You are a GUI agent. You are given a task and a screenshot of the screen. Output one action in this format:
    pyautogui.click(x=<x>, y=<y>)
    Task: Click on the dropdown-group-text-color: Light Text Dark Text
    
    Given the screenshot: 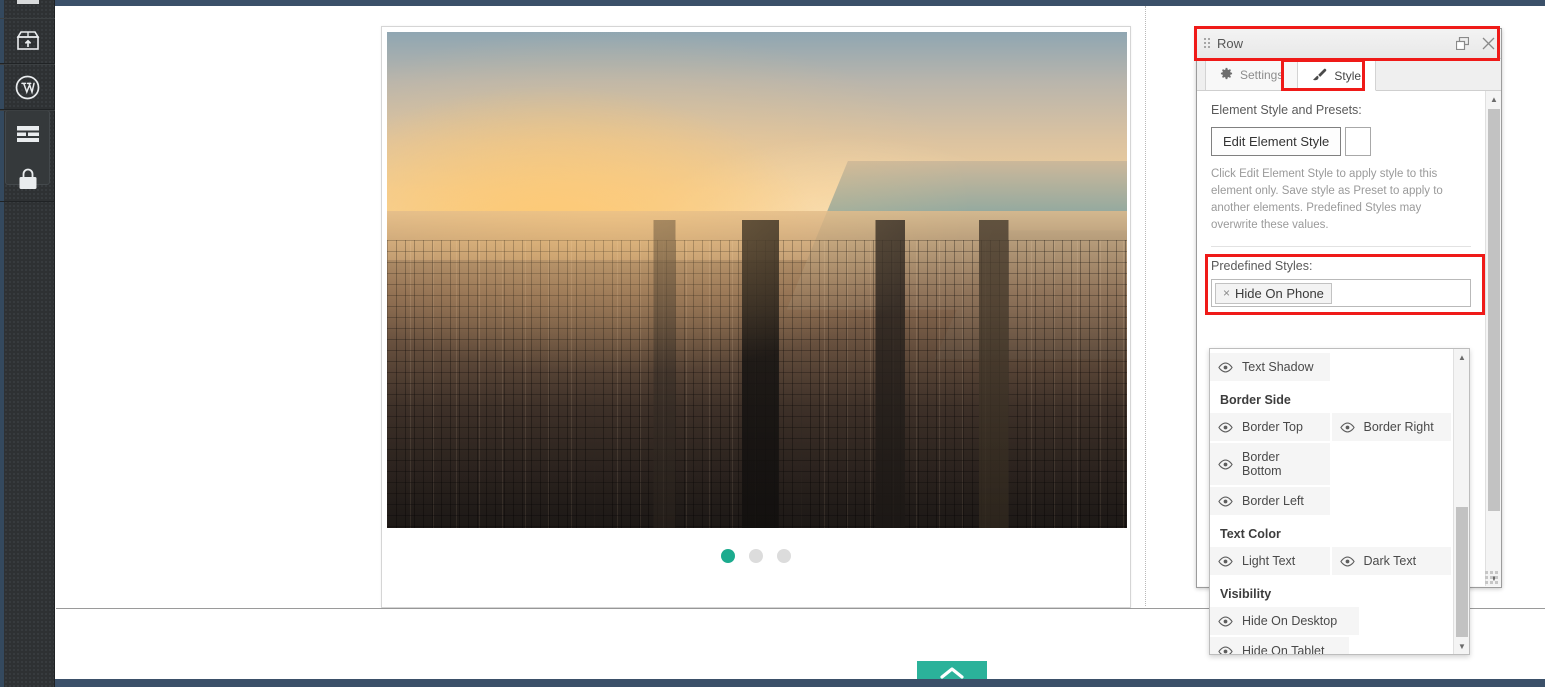 What is the action you would take?
    pyautogui.click(x=1331, y=562)
    